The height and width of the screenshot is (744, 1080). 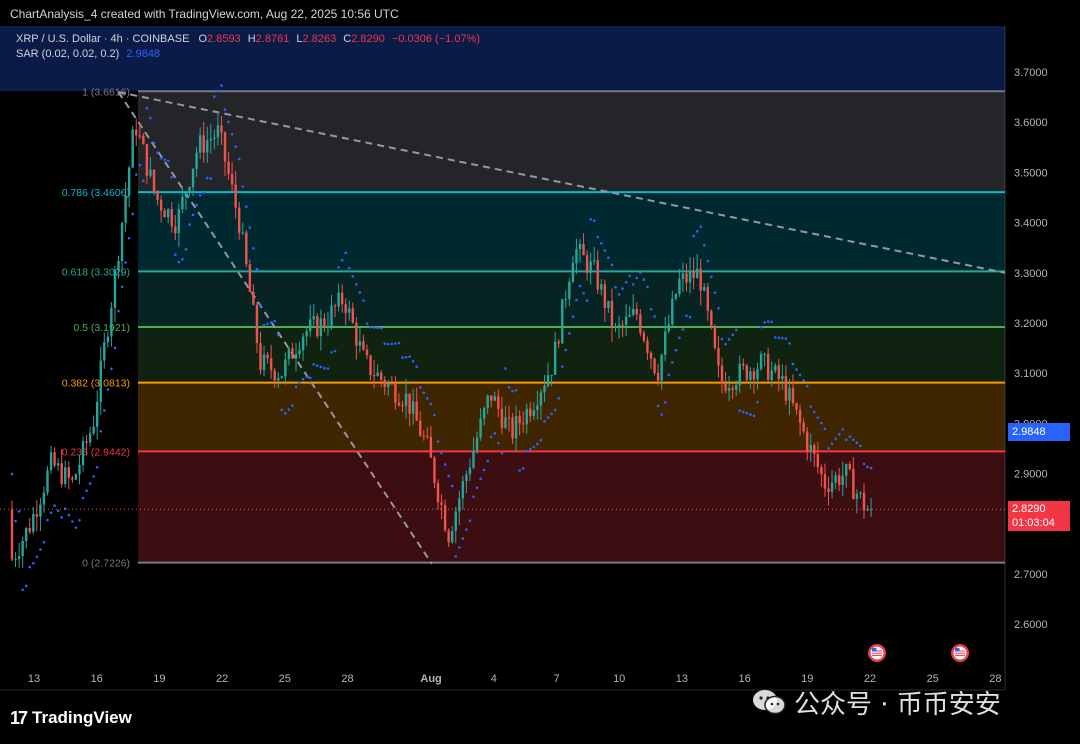 What do you see at coordinates (71, 718) in the screenshot?
I see `tradingview-logo: 17 TradingView` at bounding box center [71, 718].